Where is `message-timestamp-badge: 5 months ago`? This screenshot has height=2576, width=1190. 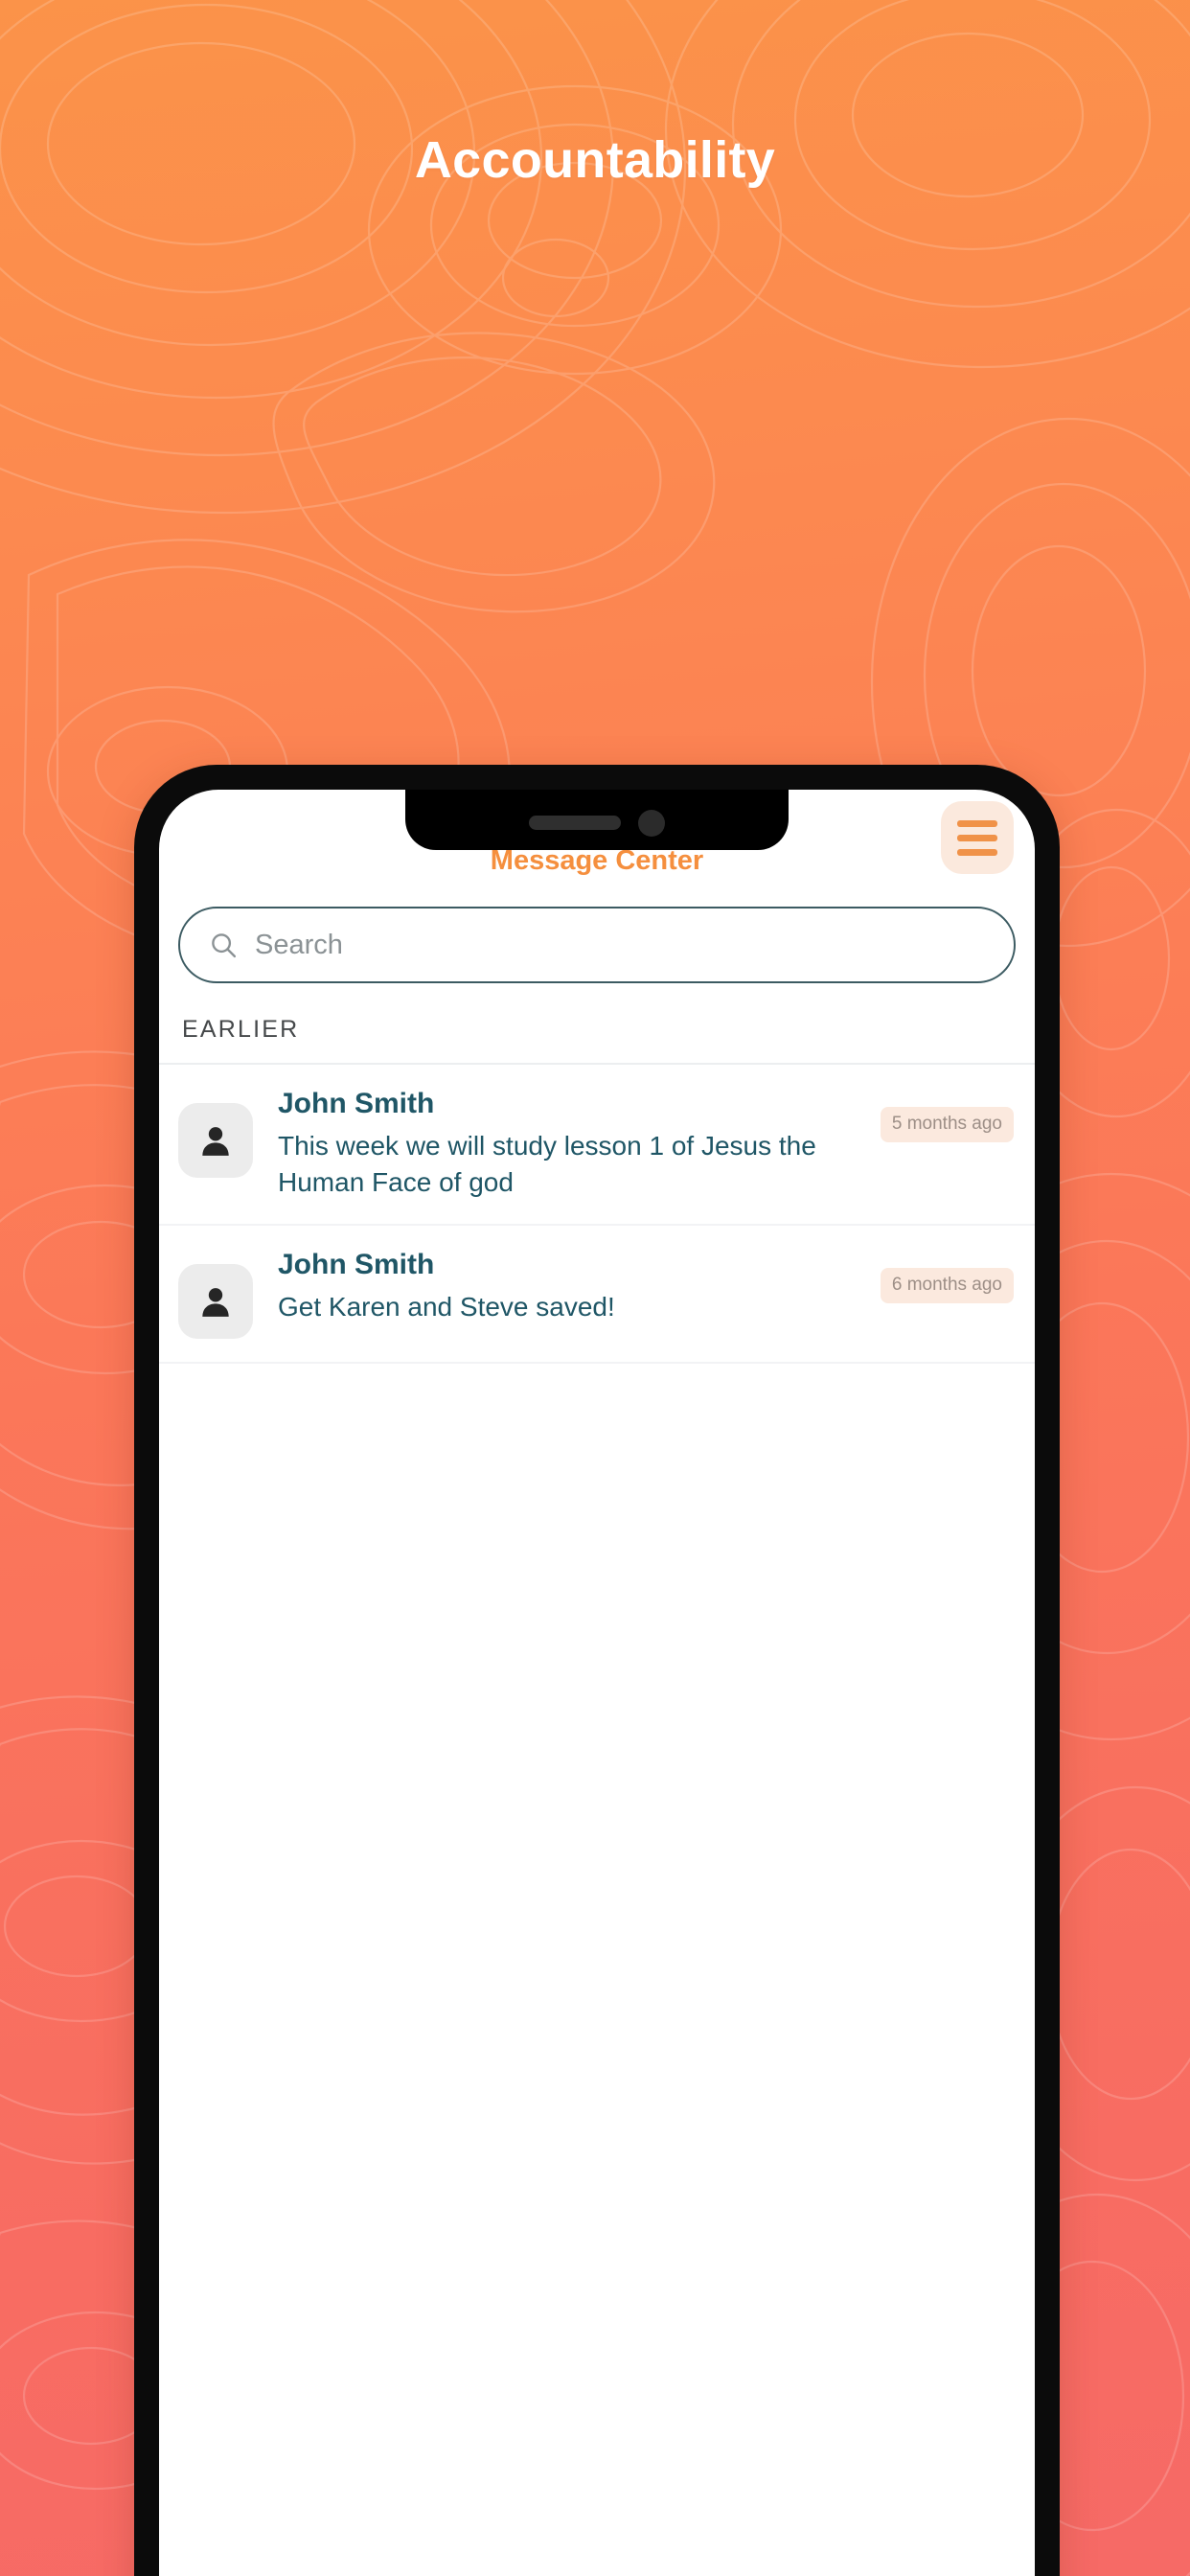 message-timestamp-badge: 5 months ago is located at coordinates (947, 1124).